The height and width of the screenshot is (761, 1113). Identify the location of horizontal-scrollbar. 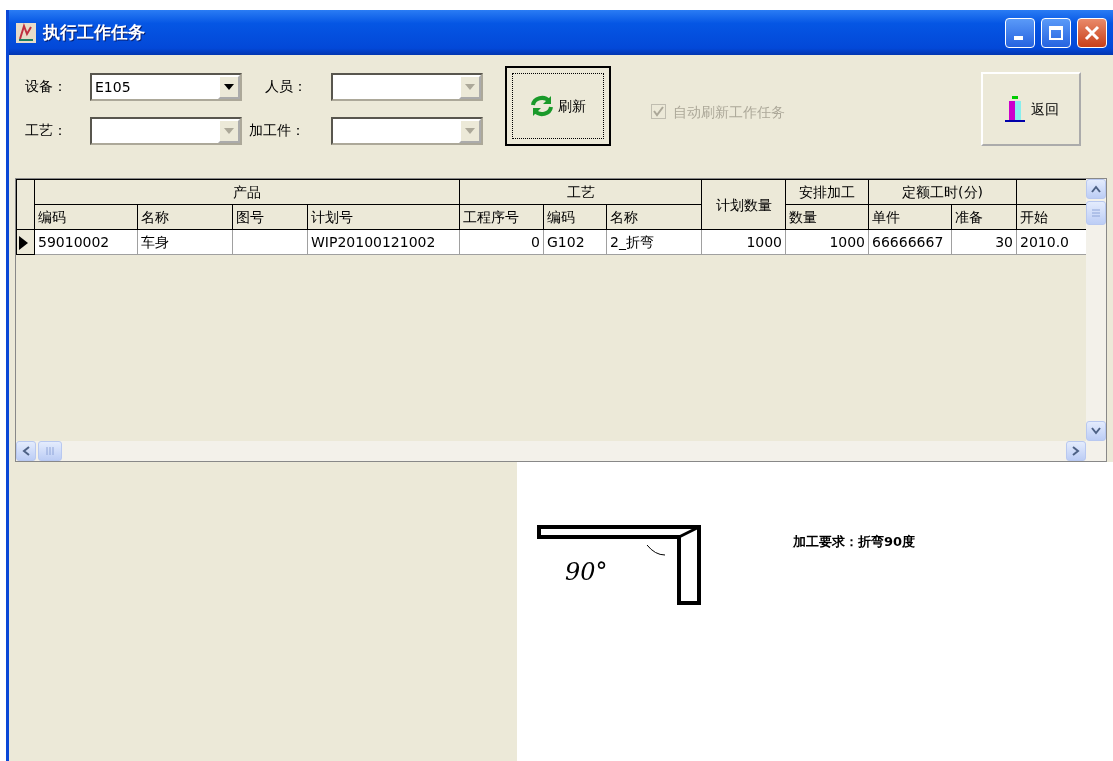
(561, 451).